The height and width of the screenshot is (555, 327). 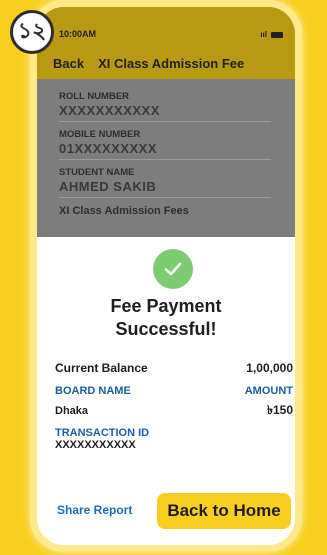 What do you see at coordinates (165, 106) in the screenshot?
I see `roll-number-field: ROLL NUMBER XXXXXXXXXXX` at bounding box center [165, 106].